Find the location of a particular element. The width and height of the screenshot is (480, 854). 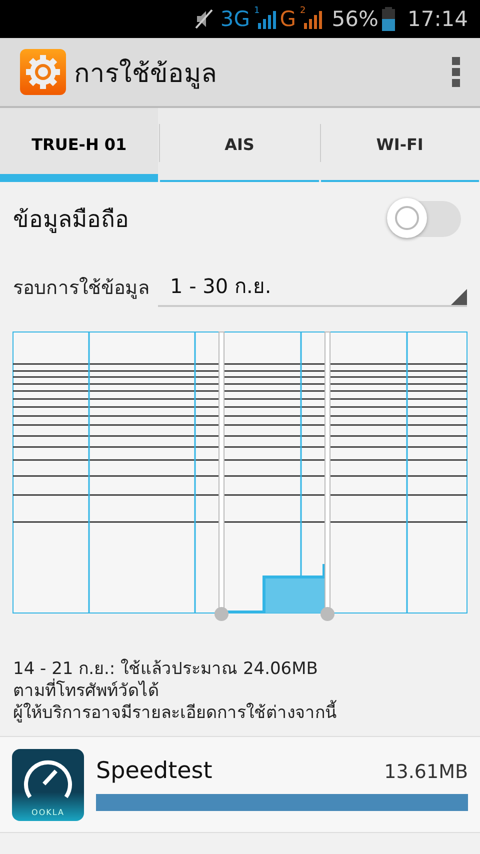

clock: 17:14 is located at coordinates (437, 19).